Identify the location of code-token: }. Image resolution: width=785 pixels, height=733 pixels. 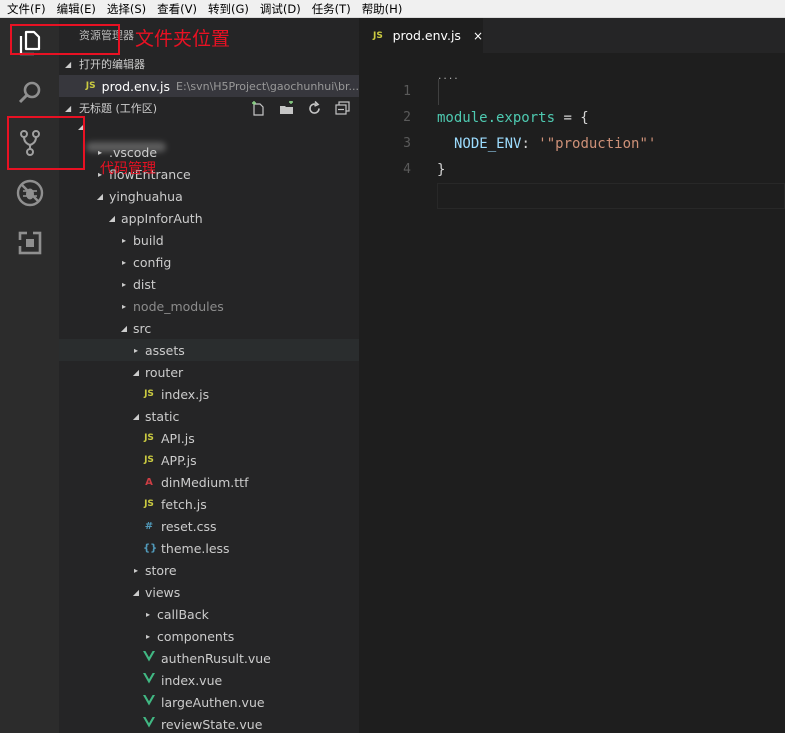
(441, 170).